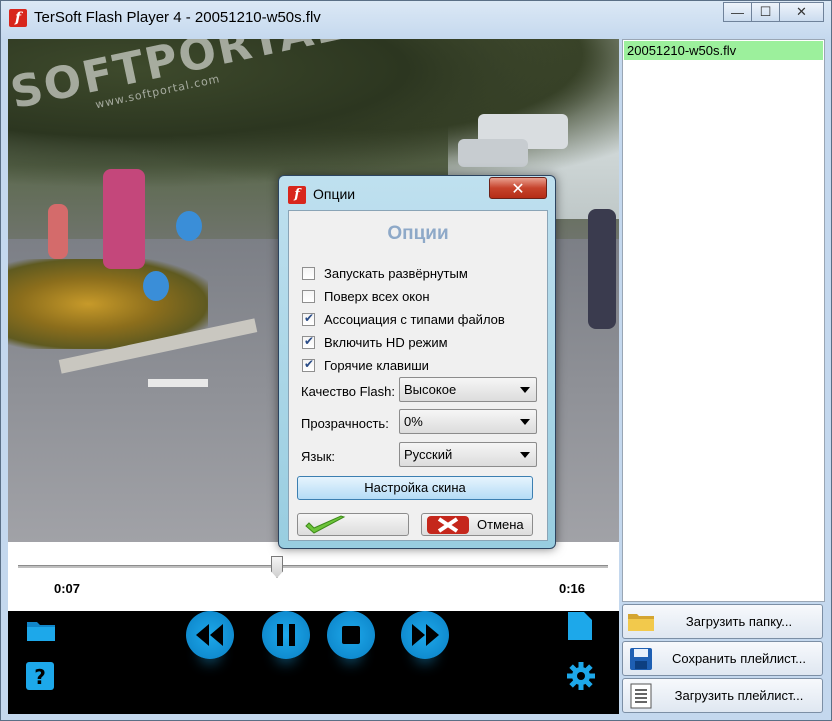 Image resolution: width=832 pixels, height=721 pixels. Describe the element at coordinates (641, 659) in the screenshot. I see `floppy-disk-icon` at that location.